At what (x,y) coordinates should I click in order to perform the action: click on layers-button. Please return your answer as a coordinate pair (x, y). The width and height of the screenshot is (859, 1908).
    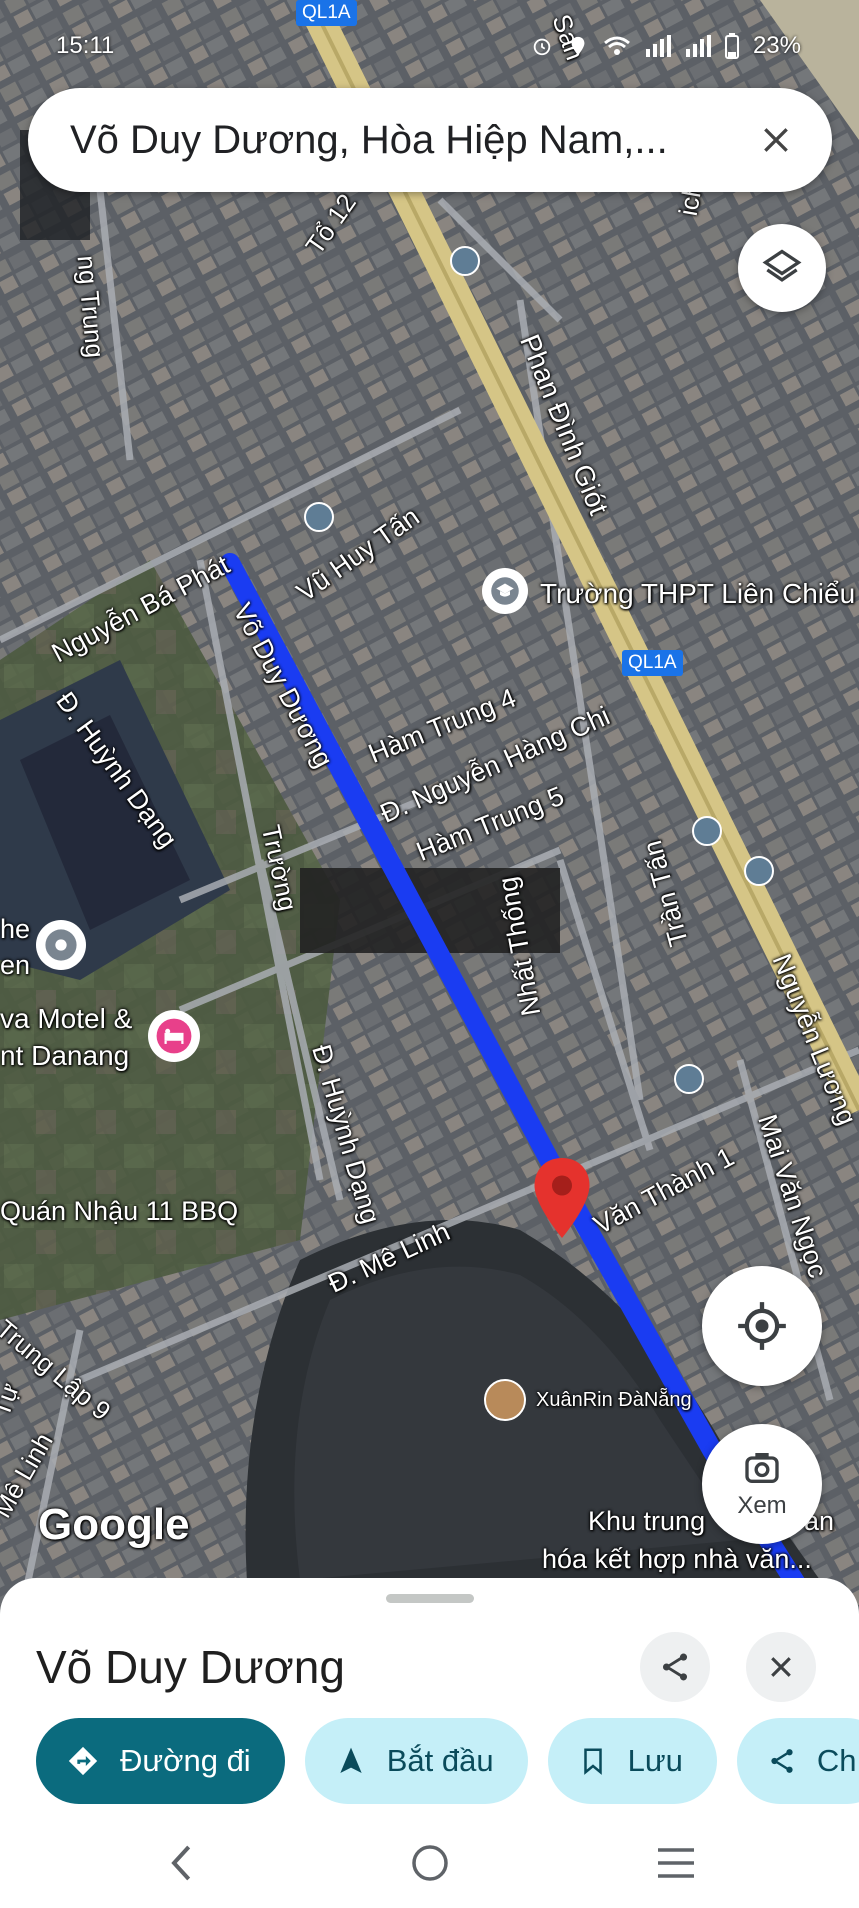
    Looking at the image, I should click on (782, 268).